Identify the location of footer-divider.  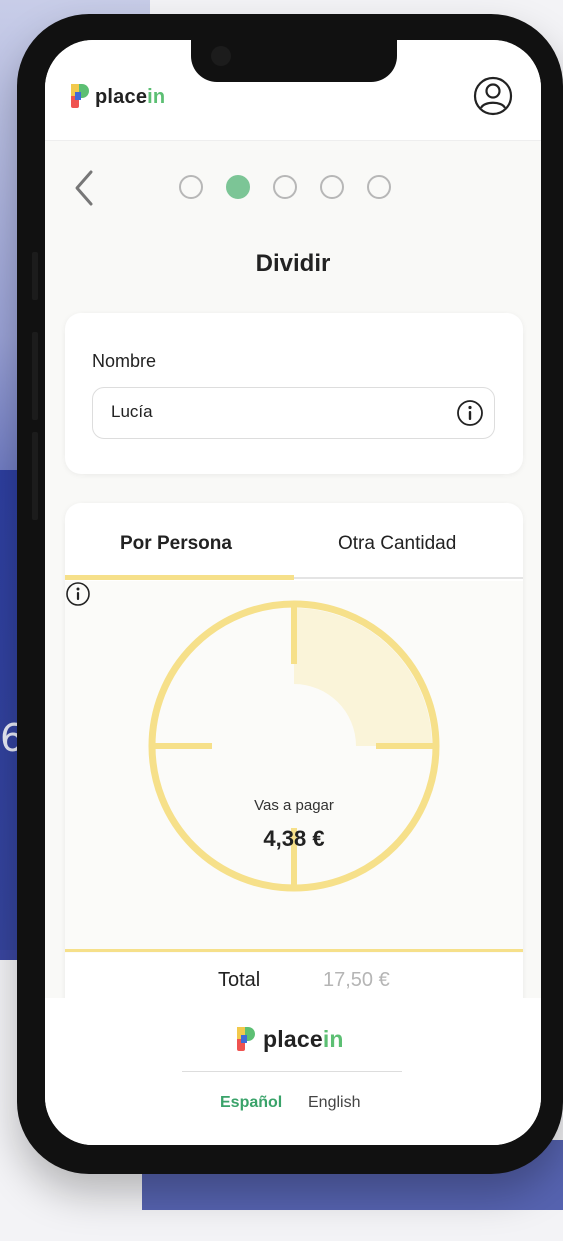
(292, 1071).